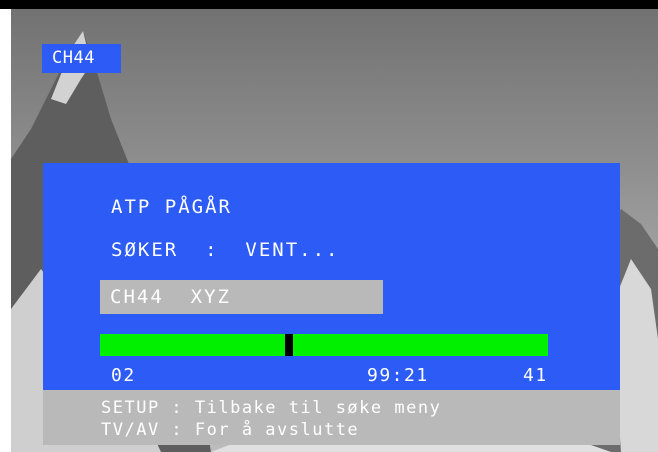 Image resolution: width=658 pixels, height=452 pixels. What do you see at coordinates (271, 408) in the screenshot?
I see `help-setup-hint: SETUP : Tilbake til søke meny` at bounding box center [271, 408].